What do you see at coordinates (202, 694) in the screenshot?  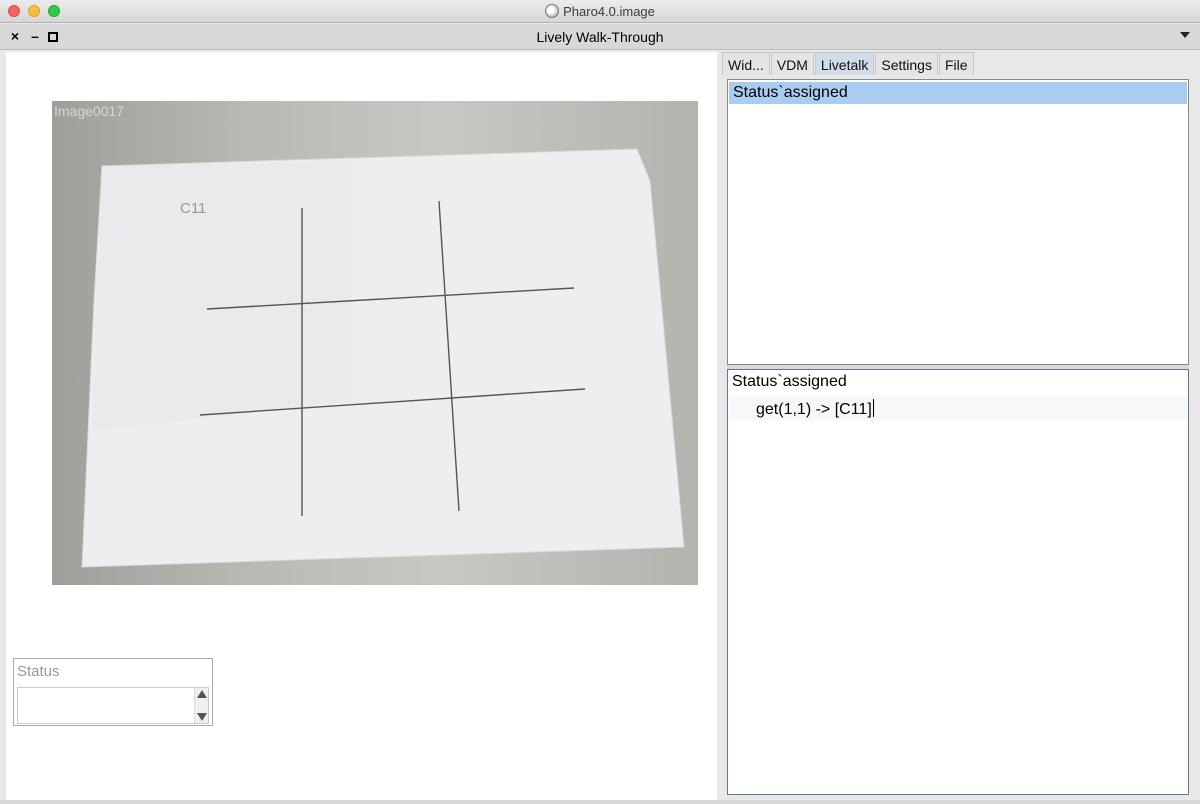 I see `scroll-up-icon` at bounding box center [202, 694].